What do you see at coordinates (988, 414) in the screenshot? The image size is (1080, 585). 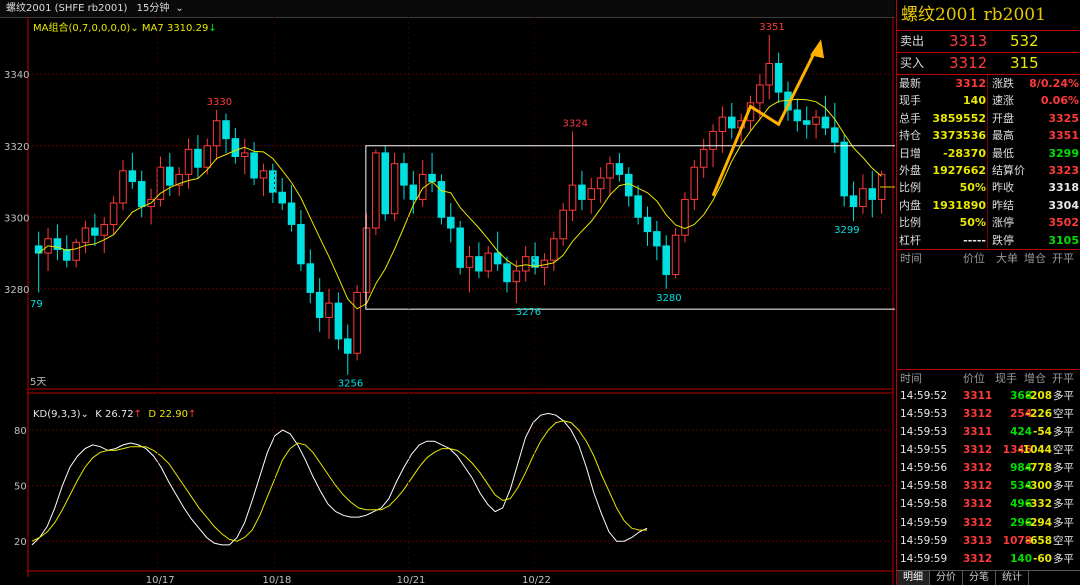 I see `tick-row: 14:59:53 3312 254 -226 空平` at bounding box center [988, 414].